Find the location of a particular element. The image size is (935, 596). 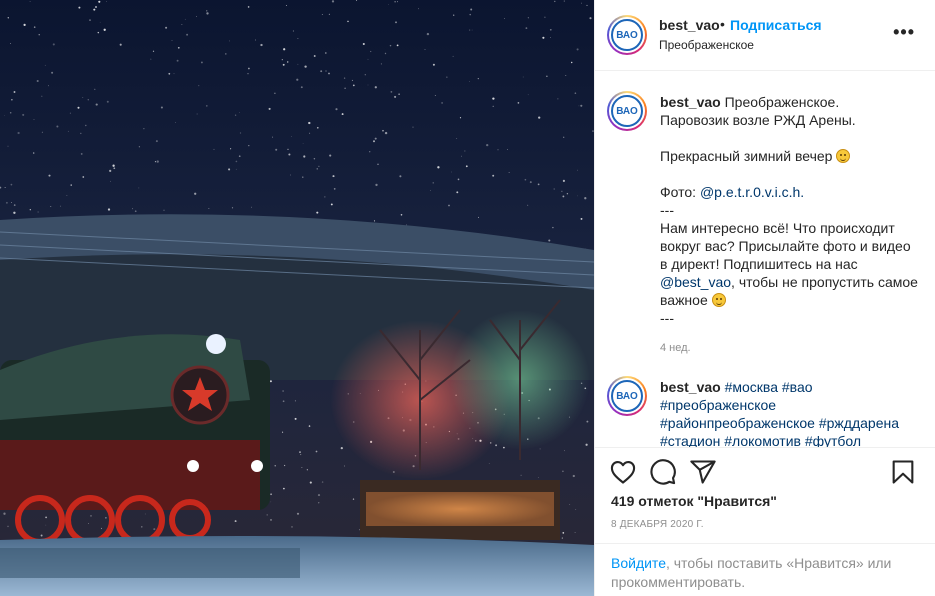

actions-bar: 419 отметок "Нравится" 8 ДЕКАБРЯ 2020 Г. is located at coordinates (765, 495).